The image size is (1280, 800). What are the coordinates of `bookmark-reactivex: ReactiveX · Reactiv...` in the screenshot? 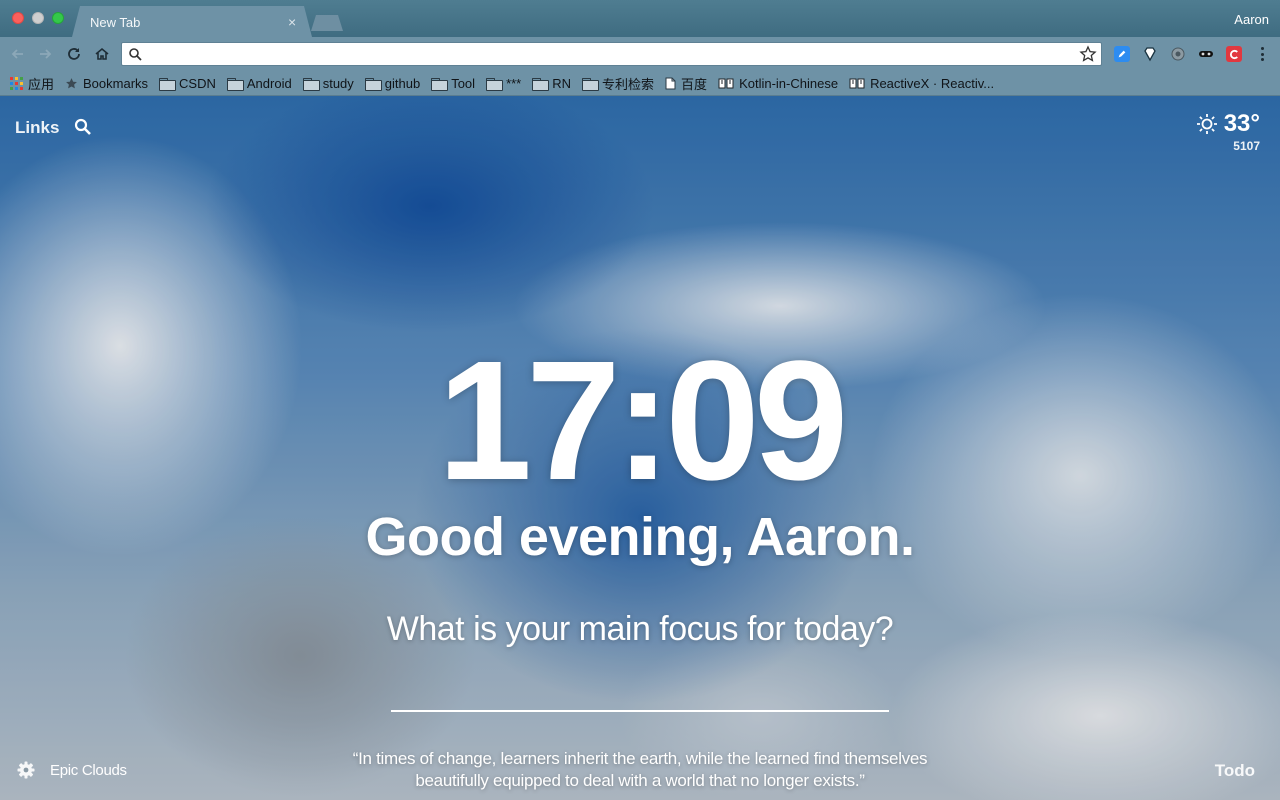 It's located at (921, 83).